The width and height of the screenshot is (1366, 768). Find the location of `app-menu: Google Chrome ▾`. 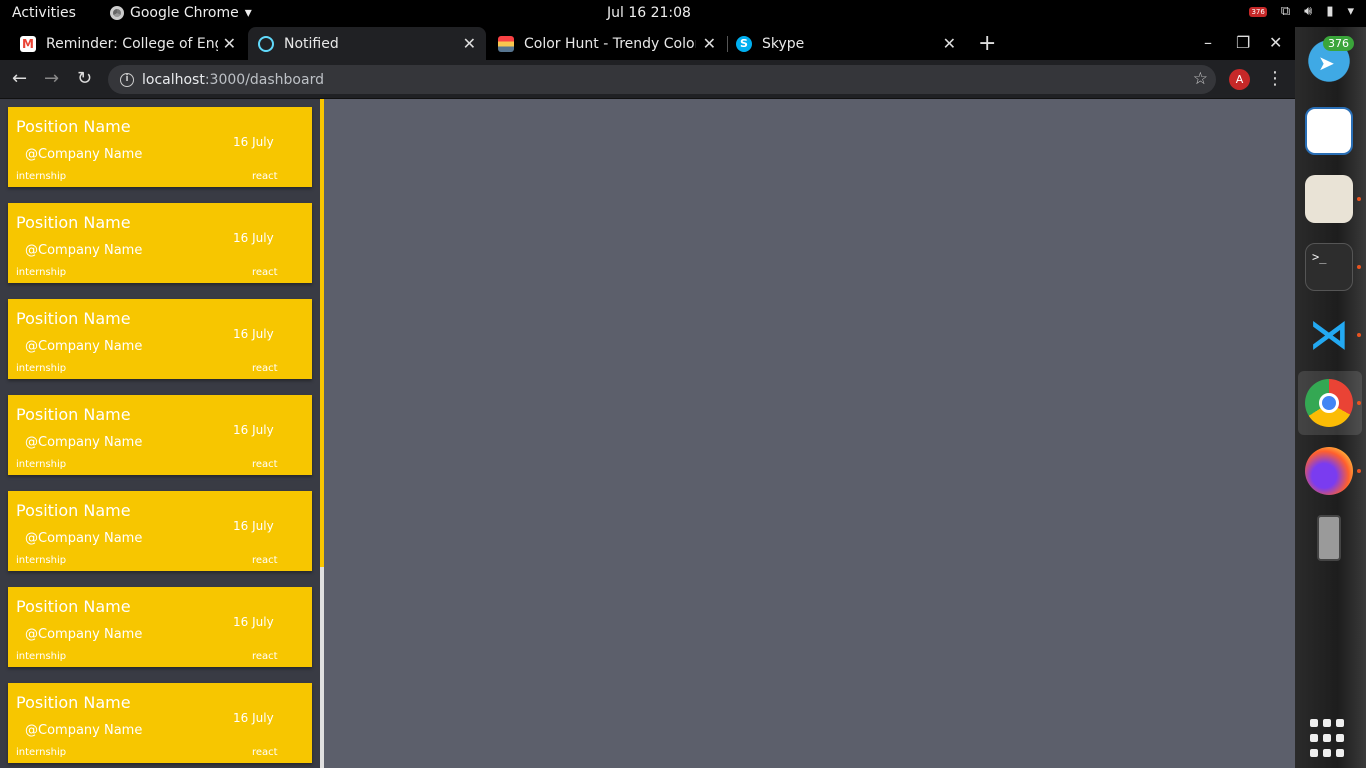

app-menu: Google Chrome ▾ is located at coordinates (181, 13).